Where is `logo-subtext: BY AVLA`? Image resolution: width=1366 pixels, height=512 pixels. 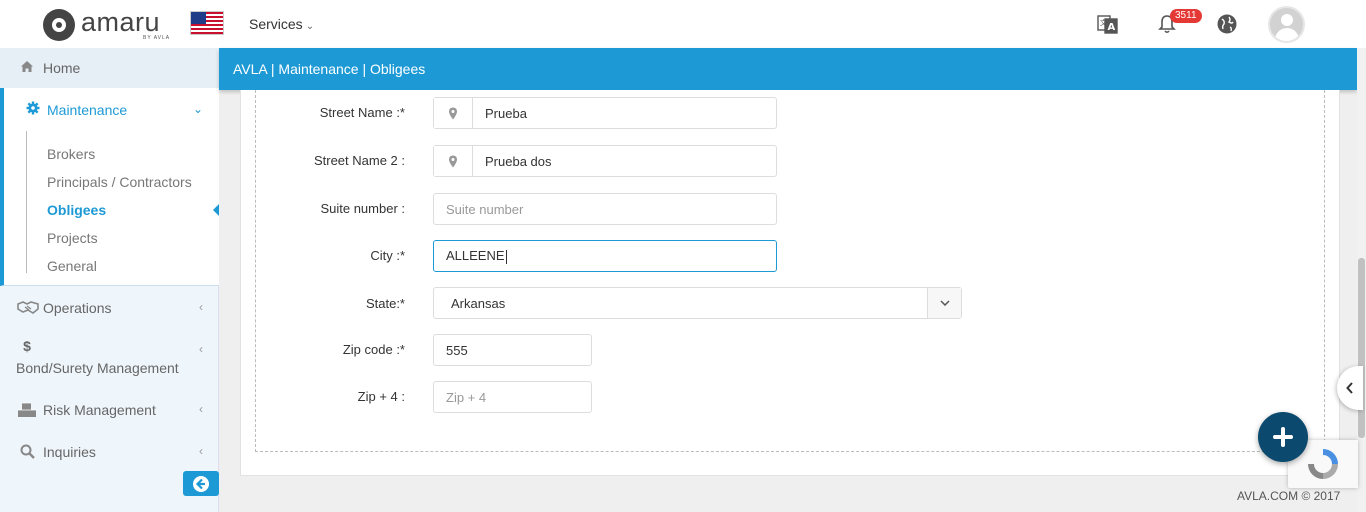 logo-subtext: BY AVLA is located at coordinates (157, 38).